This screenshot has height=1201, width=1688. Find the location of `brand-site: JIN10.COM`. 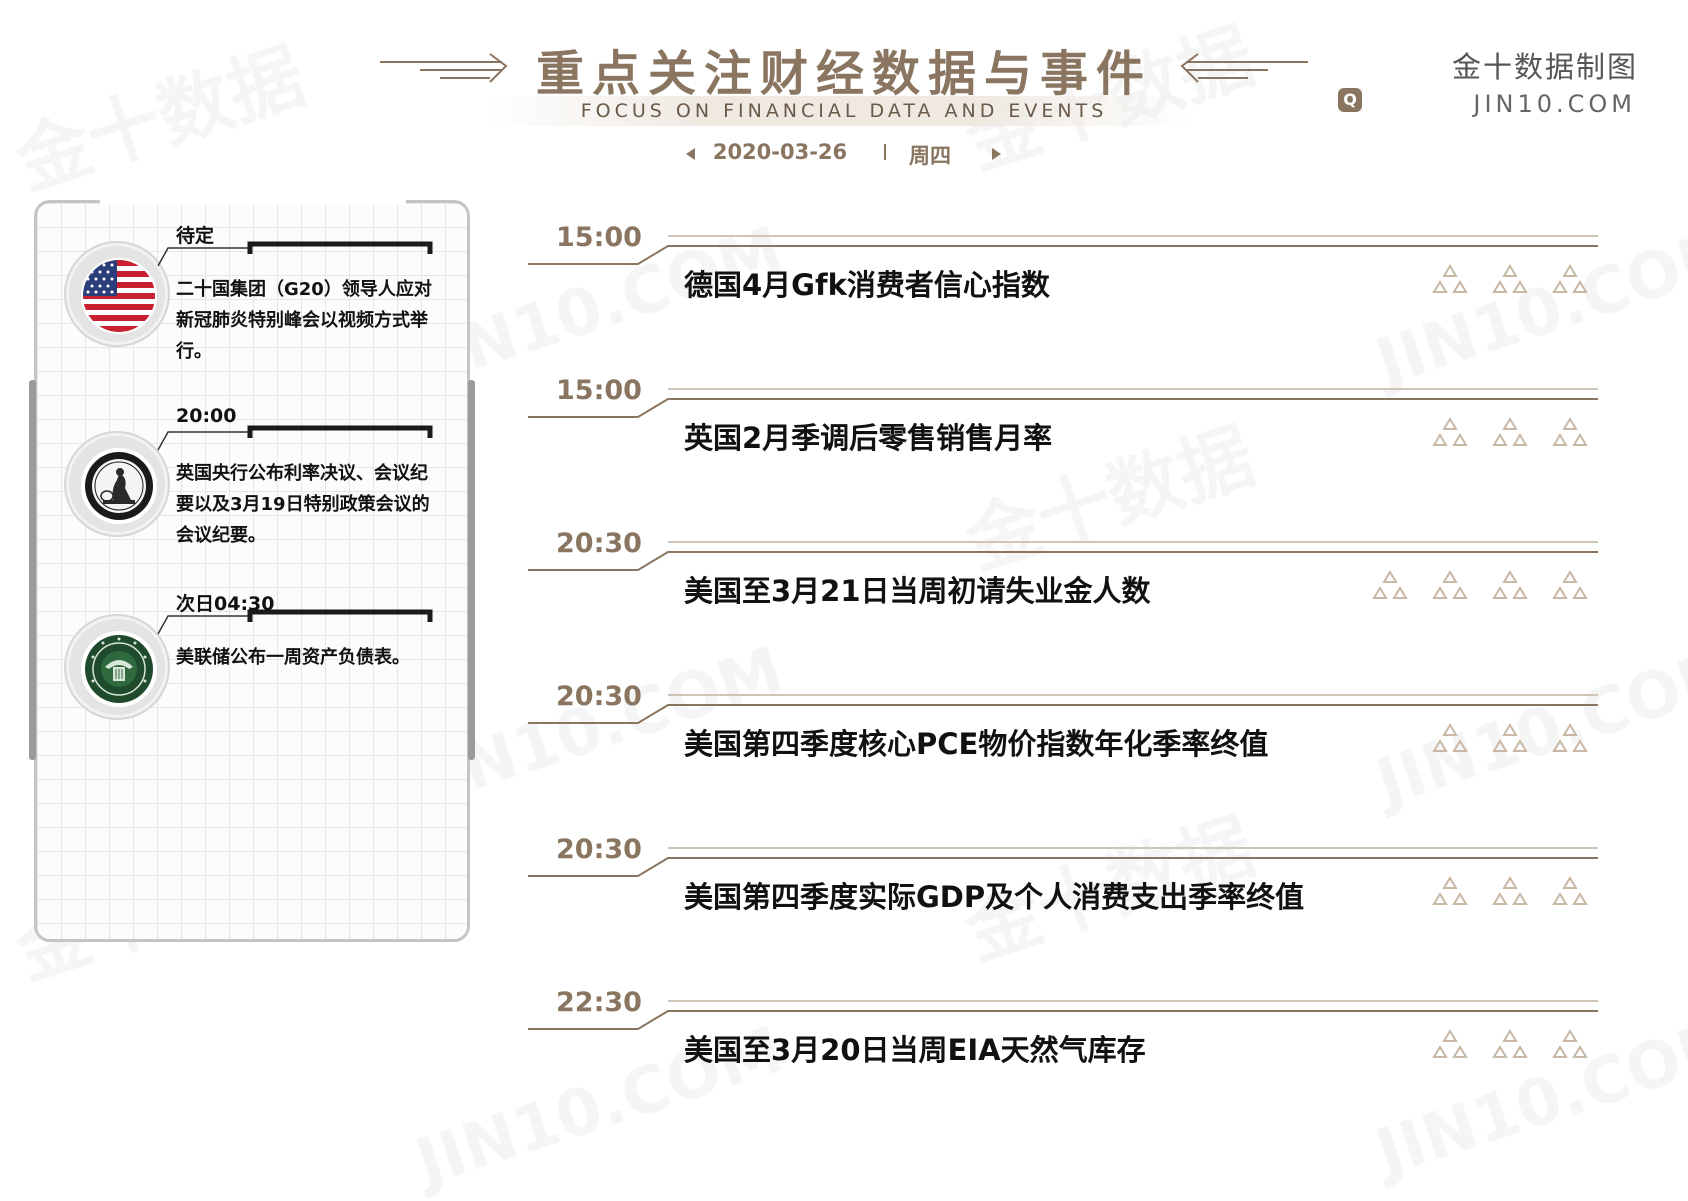

brand-site: JIN10.COM is located at coordinates (1554, 104).